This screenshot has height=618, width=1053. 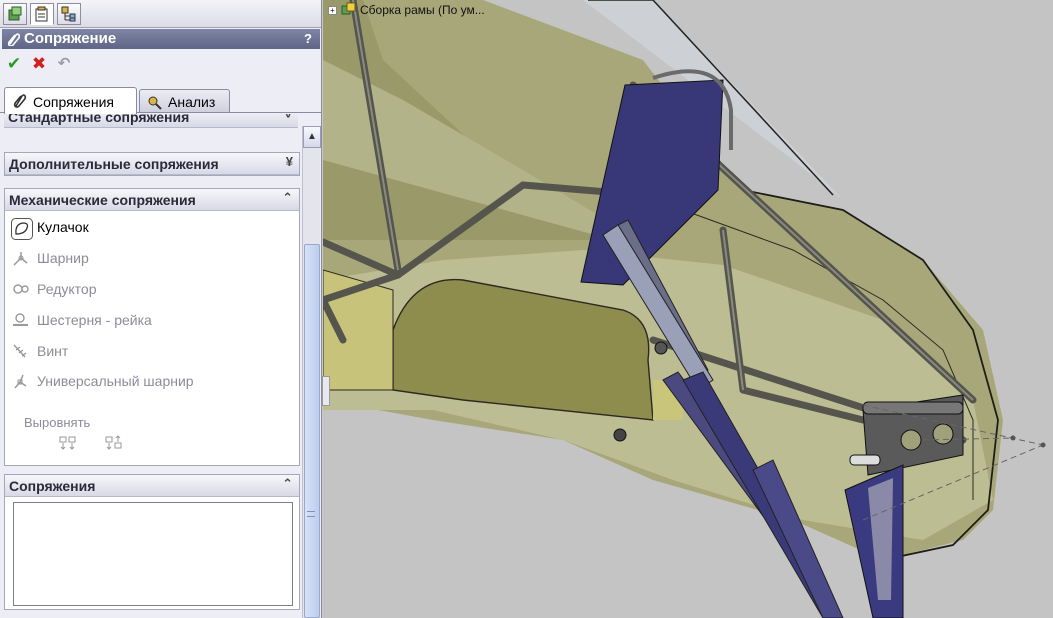 I want to click on property-manager-tab, so click(x=42, y=14).